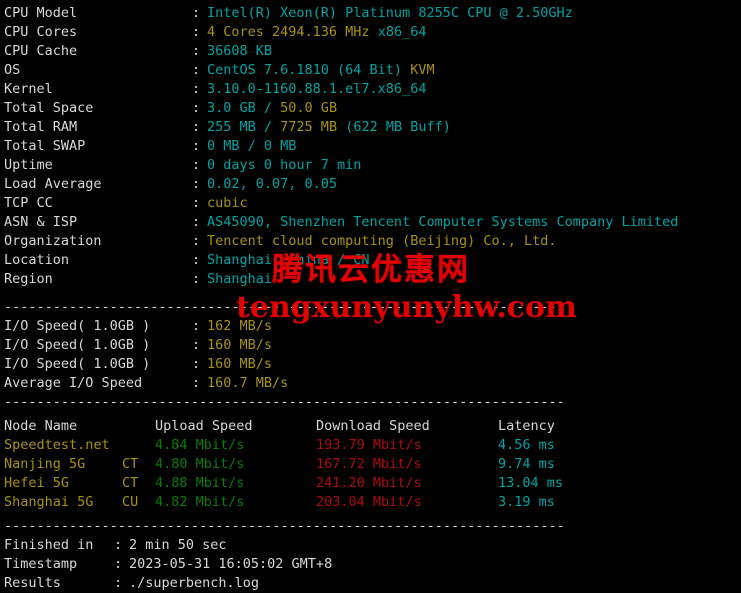 The width and height of the screenshot is (741, 593). What do you see at coordinates (292, 32) in the screenshot?
I see `info-value: 4 Cores 2494.136 MHz` at bounding box center [292, 32].